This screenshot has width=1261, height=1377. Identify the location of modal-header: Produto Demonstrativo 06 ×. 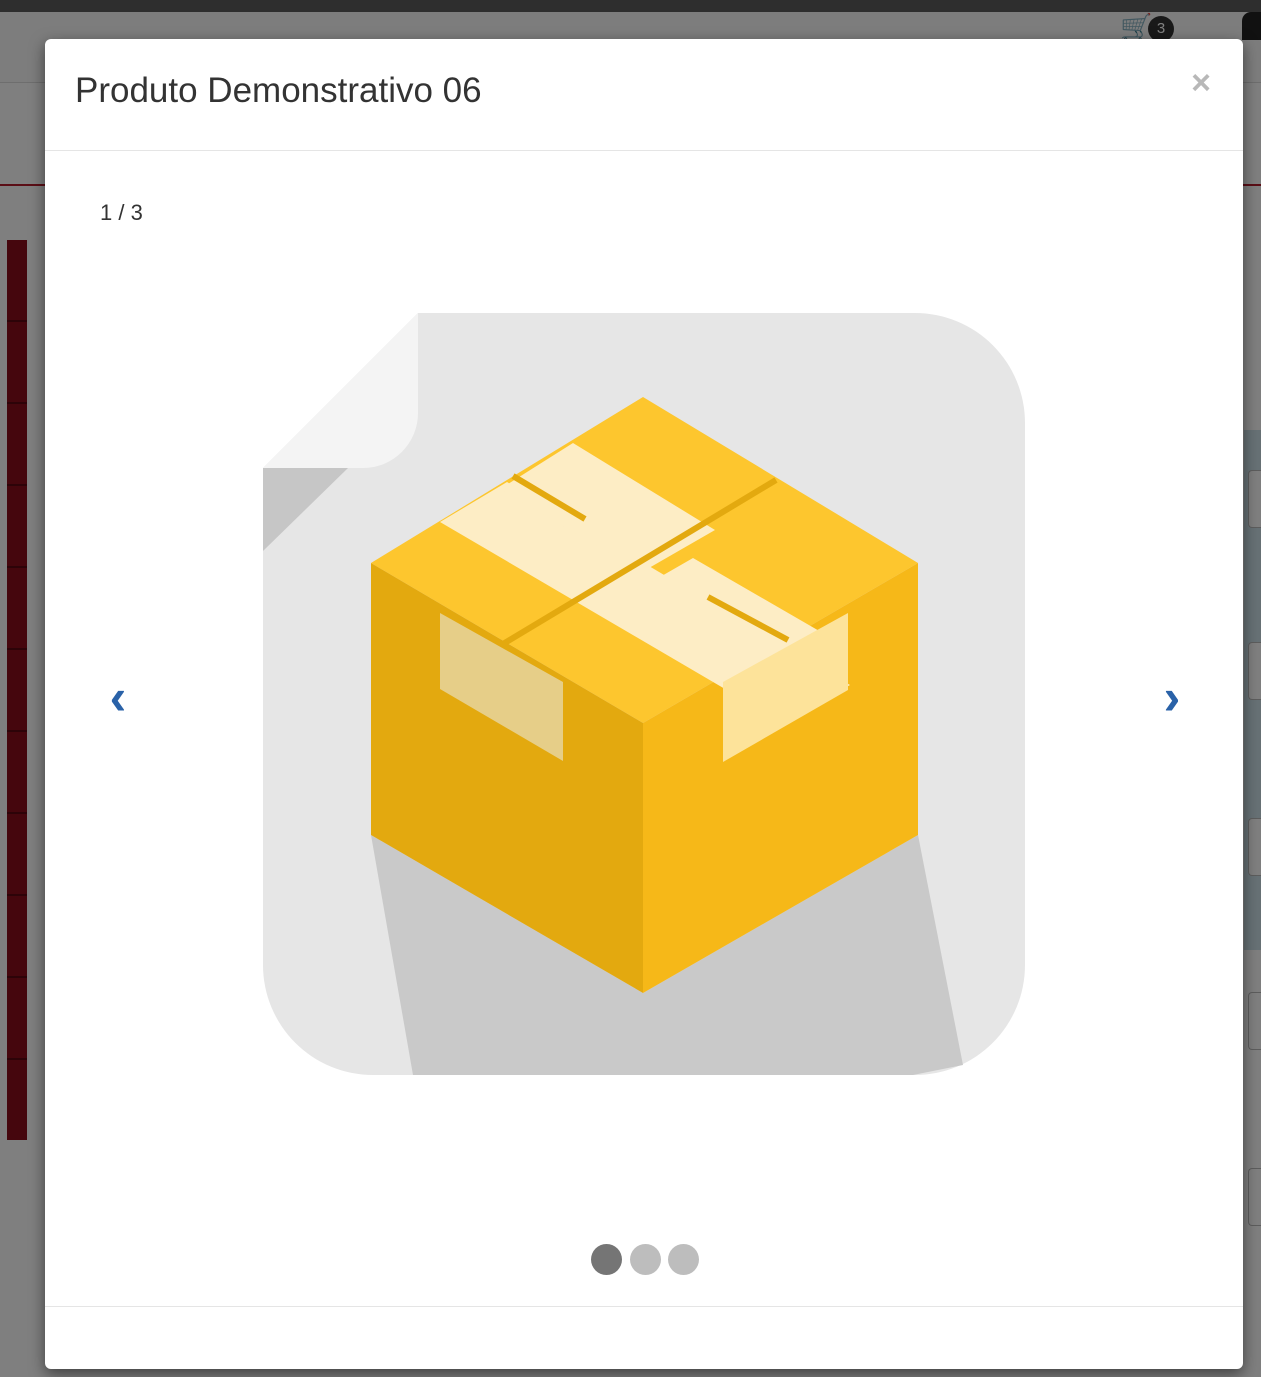
(644, 95).